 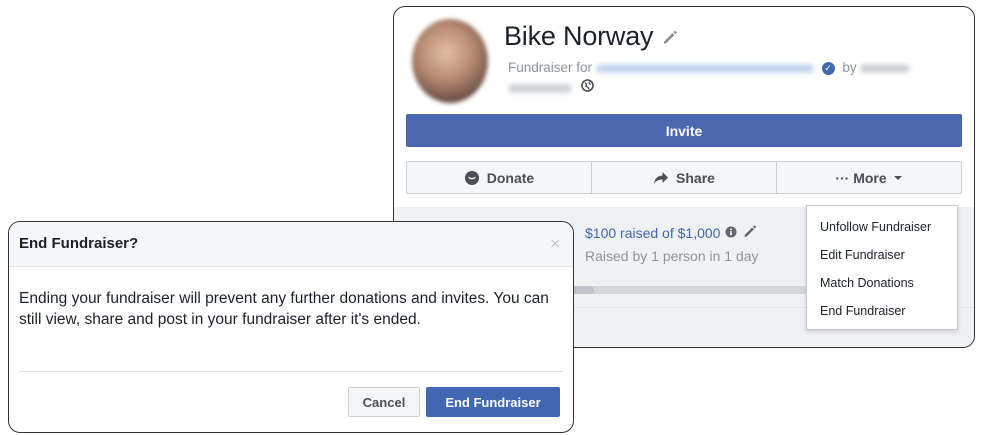 What do you see at coordinates (471, 177) in the screenshot?
I see `donate-icon` at bounding box center [471, 177].